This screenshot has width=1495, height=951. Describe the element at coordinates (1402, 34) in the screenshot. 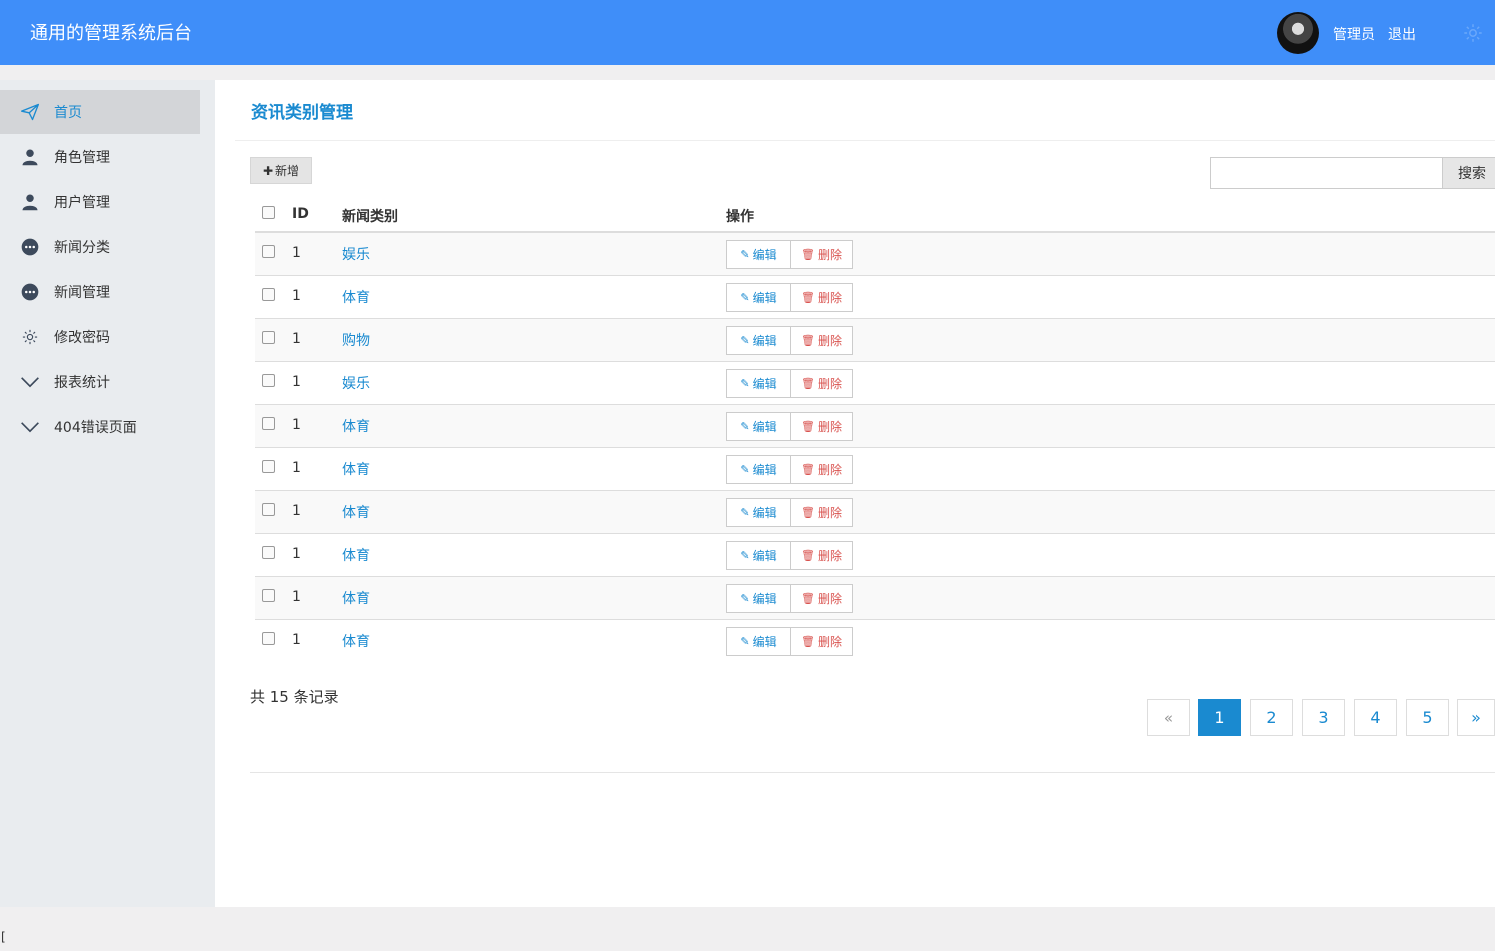

I see `logout-link: 退出` at that location.